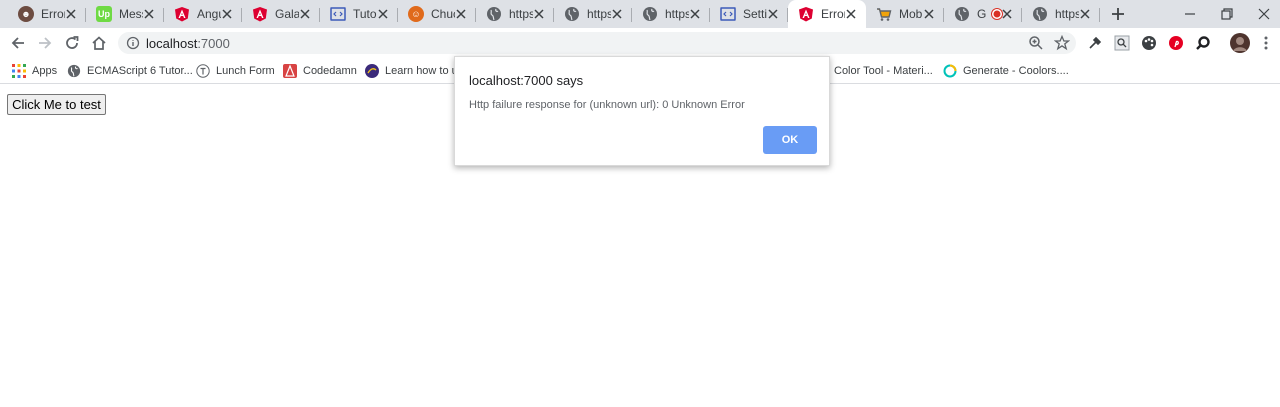 This screenshot has width=1280, height=407. I want to click on tab-title: Tutor, so click(365, 14).